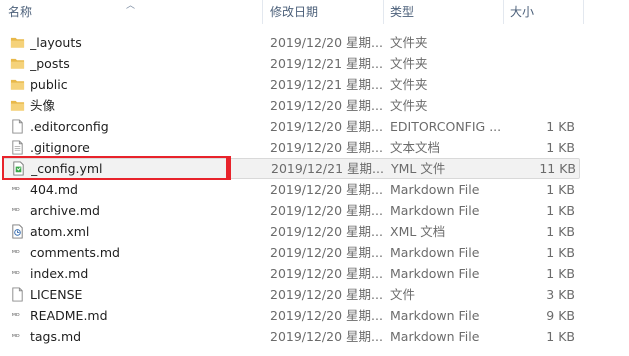 The image size is (629, 356). What do you see at coordinates (56, 42) in the screenshot?
I see `file-name: _layouts` at bounding box center [56, 42].